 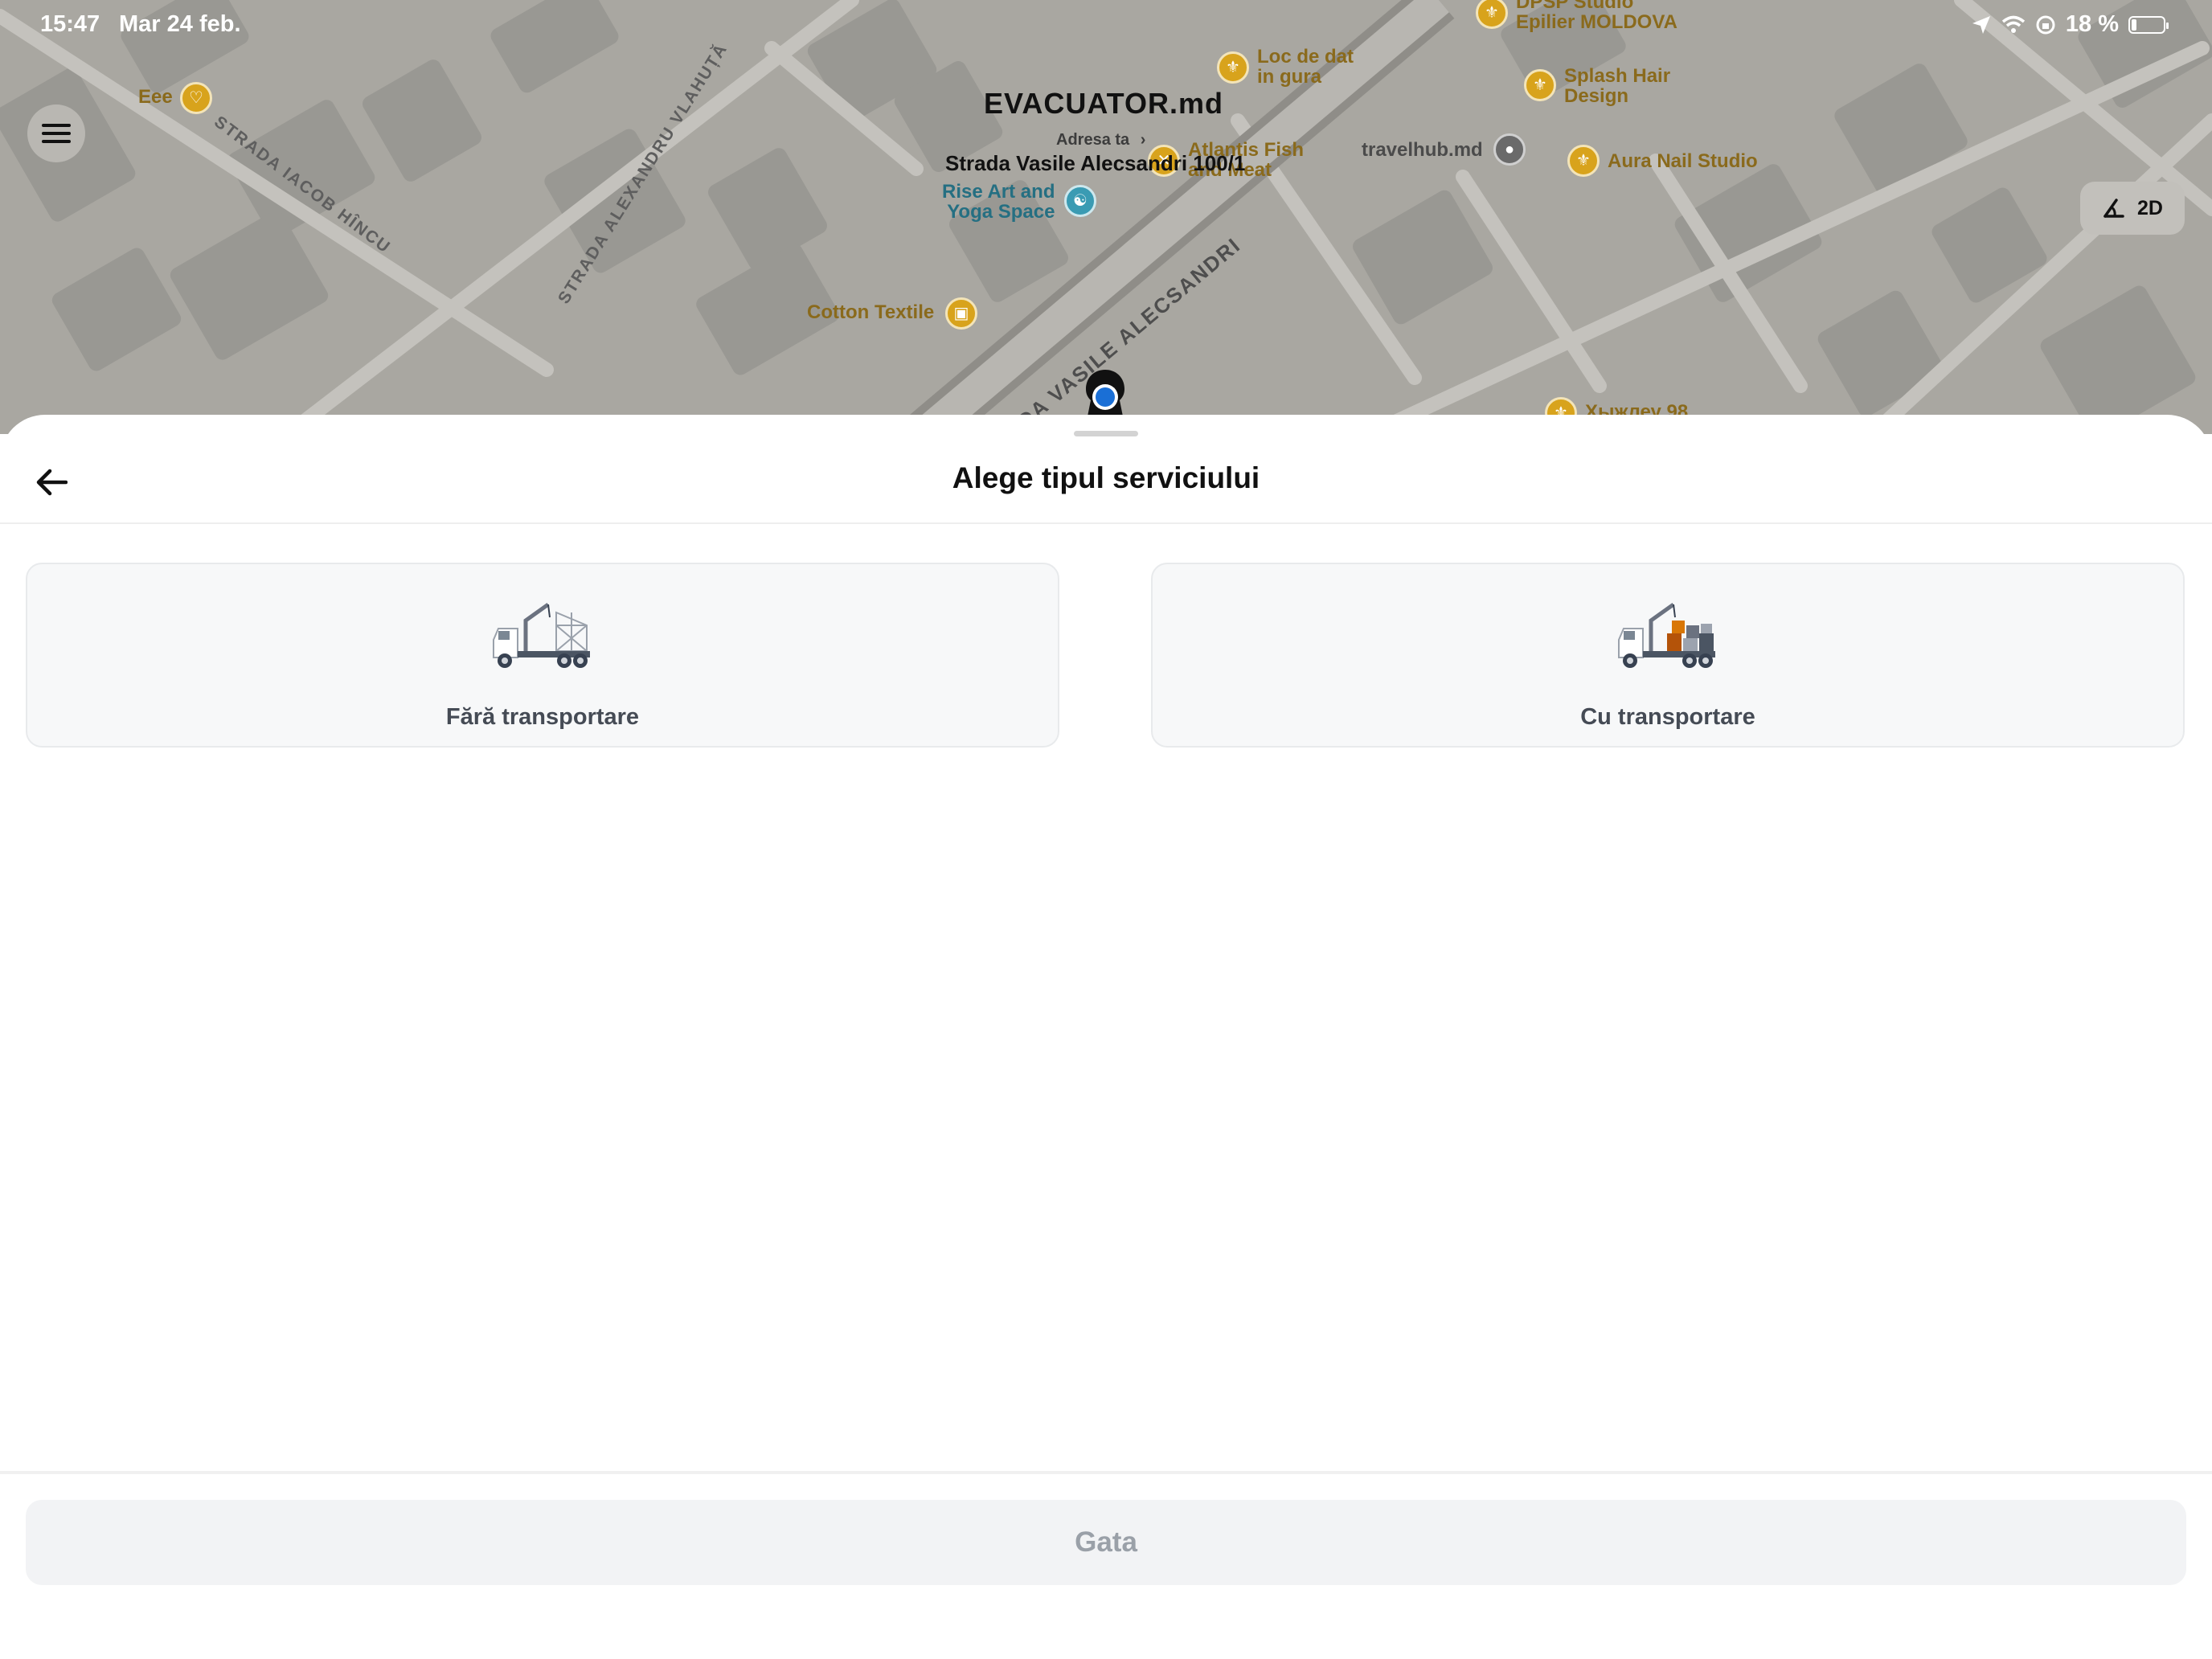 What do you see at coordinates (1667, 717) in the screenshot?
I see `option-label: Cu transportare` at bounding box center [1667, 717].